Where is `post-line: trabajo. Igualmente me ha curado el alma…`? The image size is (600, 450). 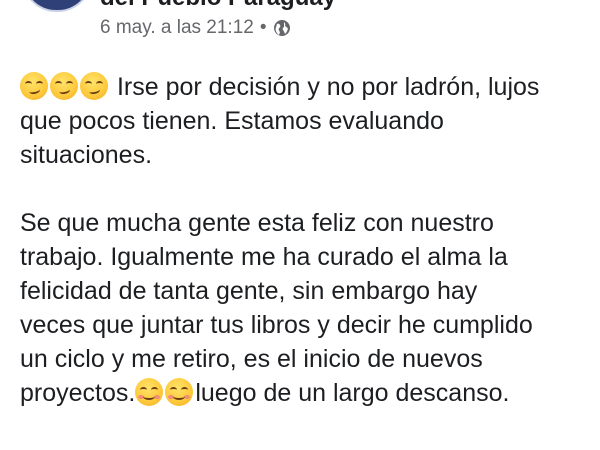 post-line: trabajo. Igualmente me ha curado el alma… is located at coordinates (264, 257).